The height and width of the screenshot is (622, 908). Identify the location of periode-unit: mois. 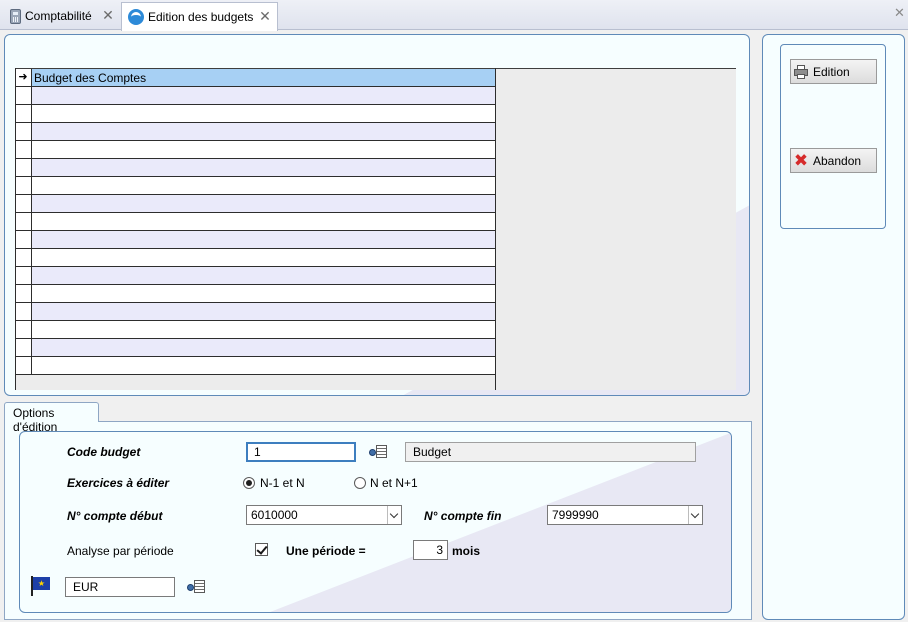
(466, 551).